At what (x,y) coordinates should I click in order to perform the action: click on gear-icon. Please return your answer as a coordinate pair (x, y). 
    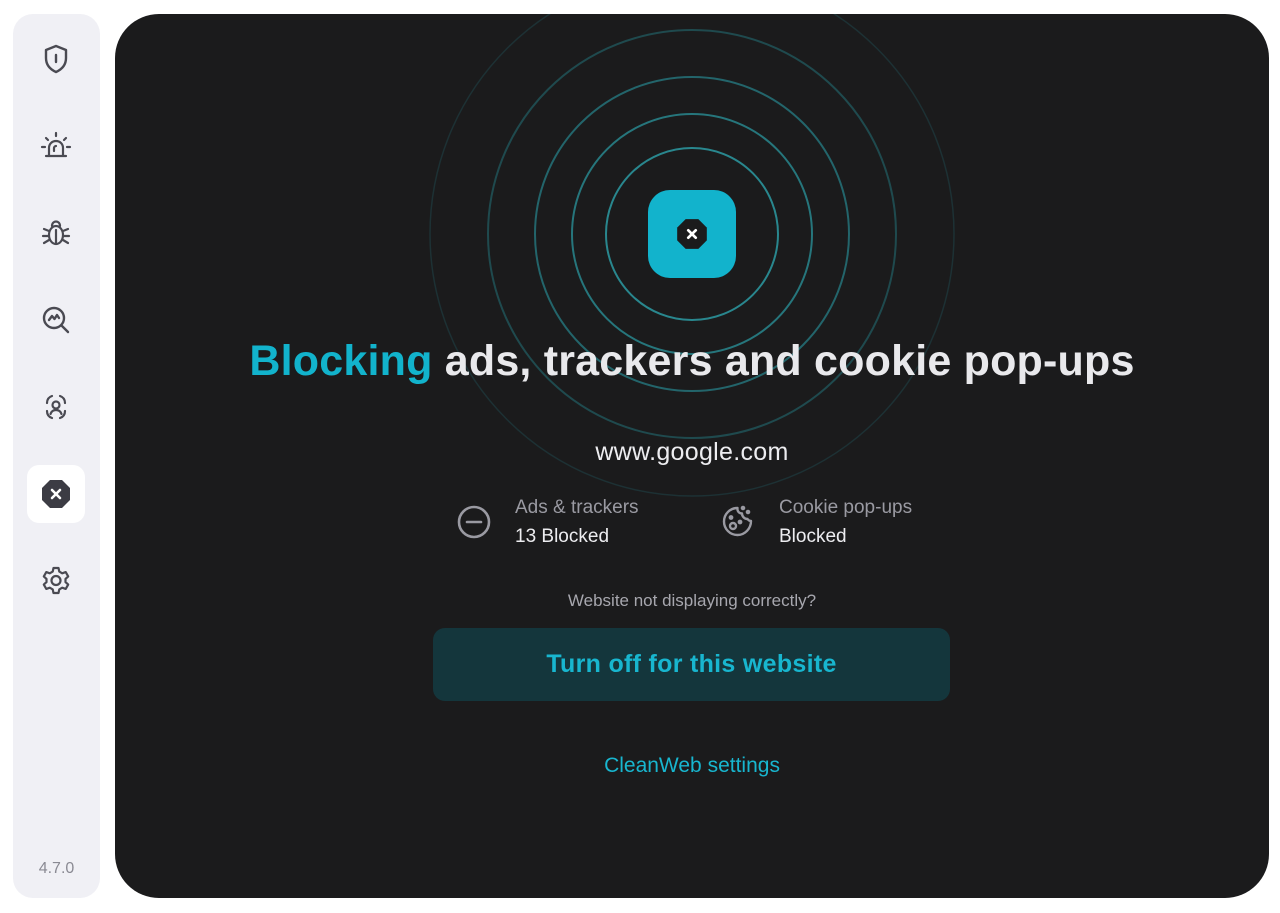
    Looking at the image, I should click on (56, 580).